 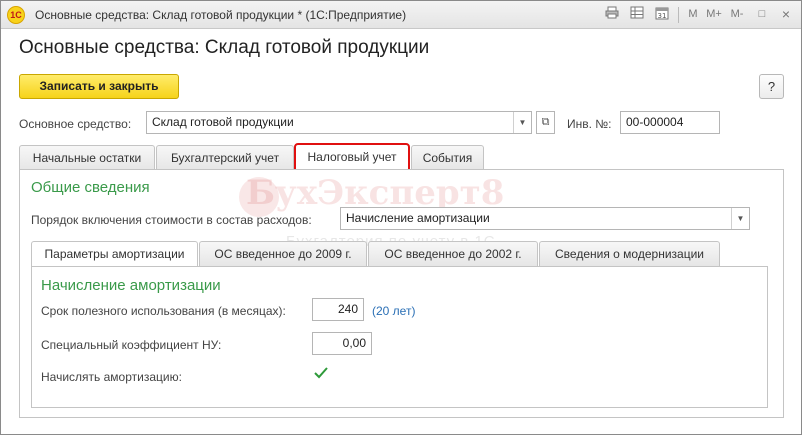 I want to click on accrue-depreciation-checkbox, so click(x=321, y=374).